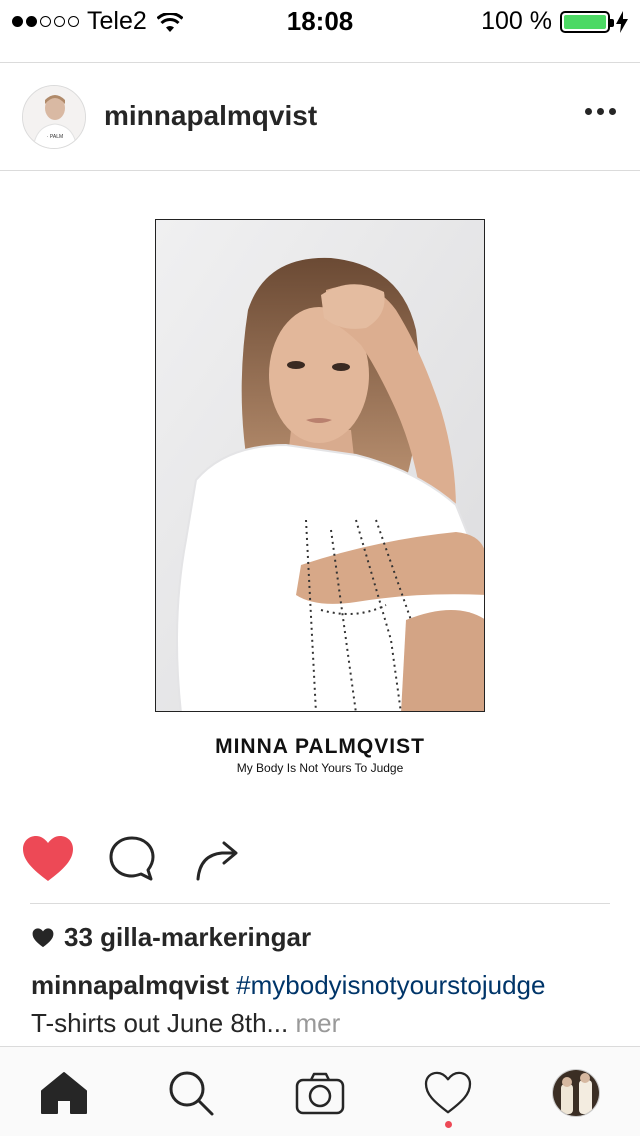 Image resolution: width=640 pixels, height=1136 pixels. I want to click on tab-activity, so click(448, 1093).